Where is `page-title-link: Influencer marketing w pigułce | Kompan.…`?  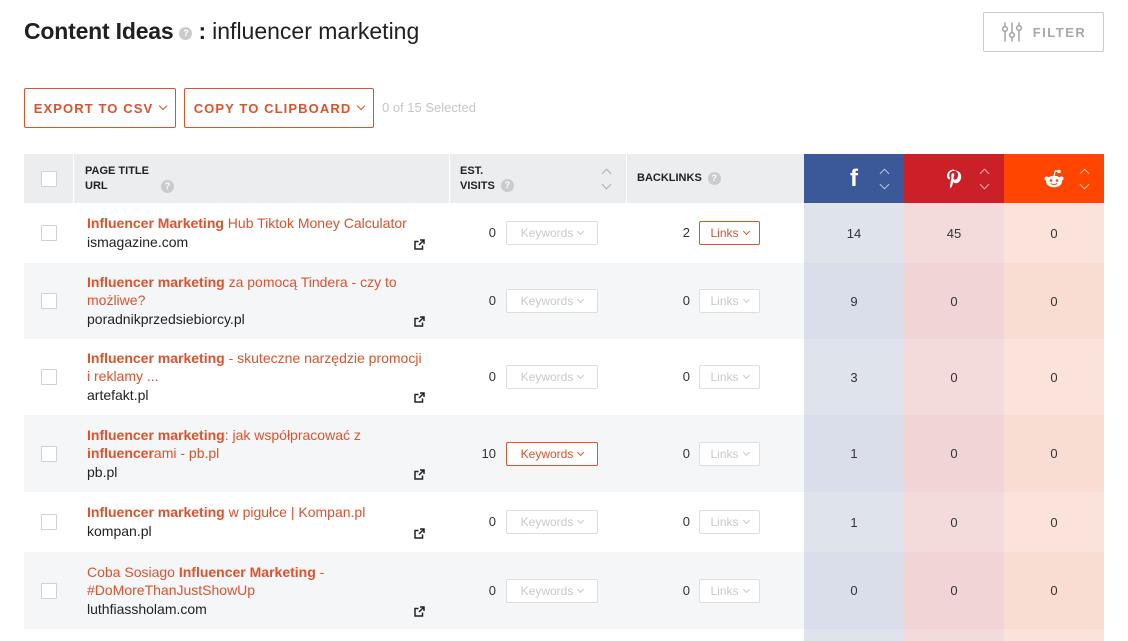
page-title-link: Influencer marketing w pigułce | Kompan.… is located at coordinates (257, 512).